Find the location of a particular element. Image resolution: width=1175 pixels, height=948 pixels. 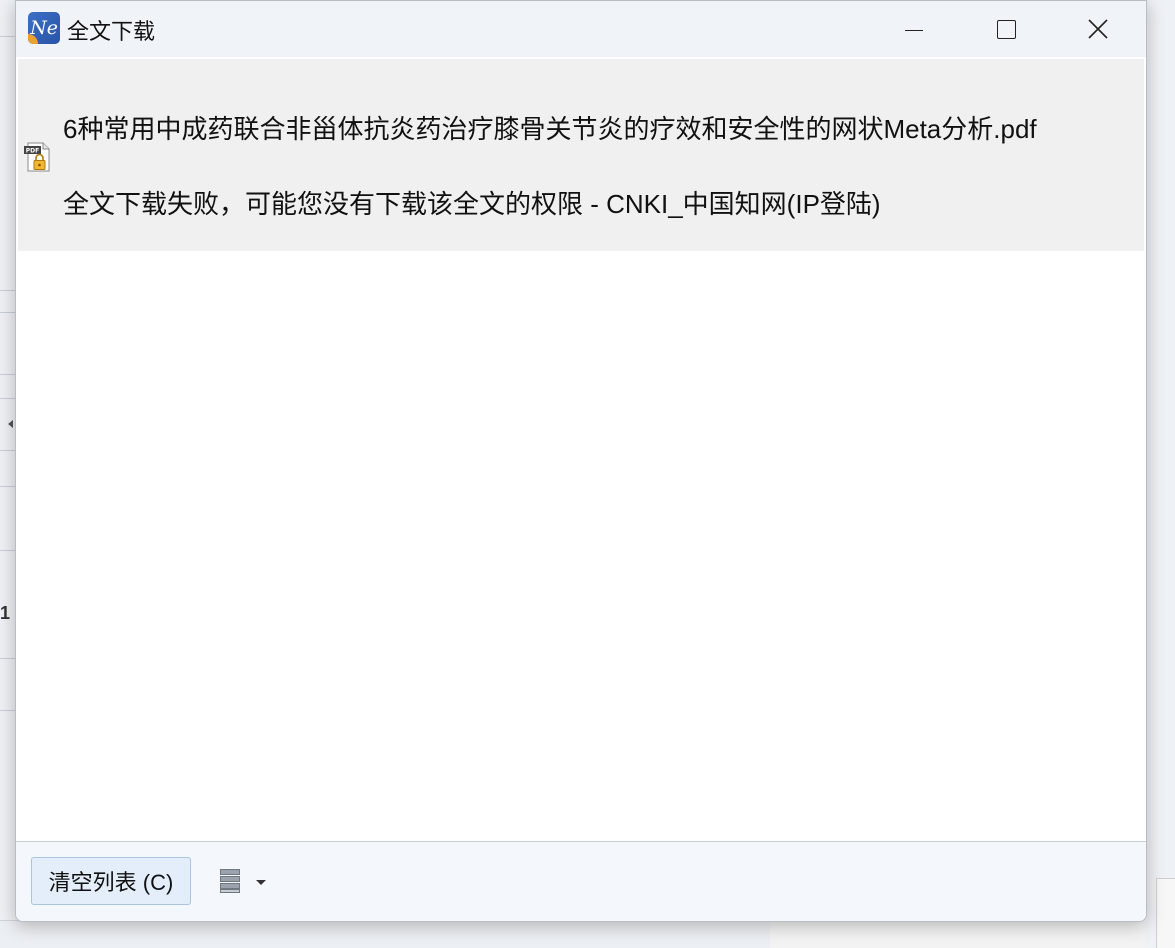

noteexpress-app-icon: Ne is located at coordinates (44, 28).